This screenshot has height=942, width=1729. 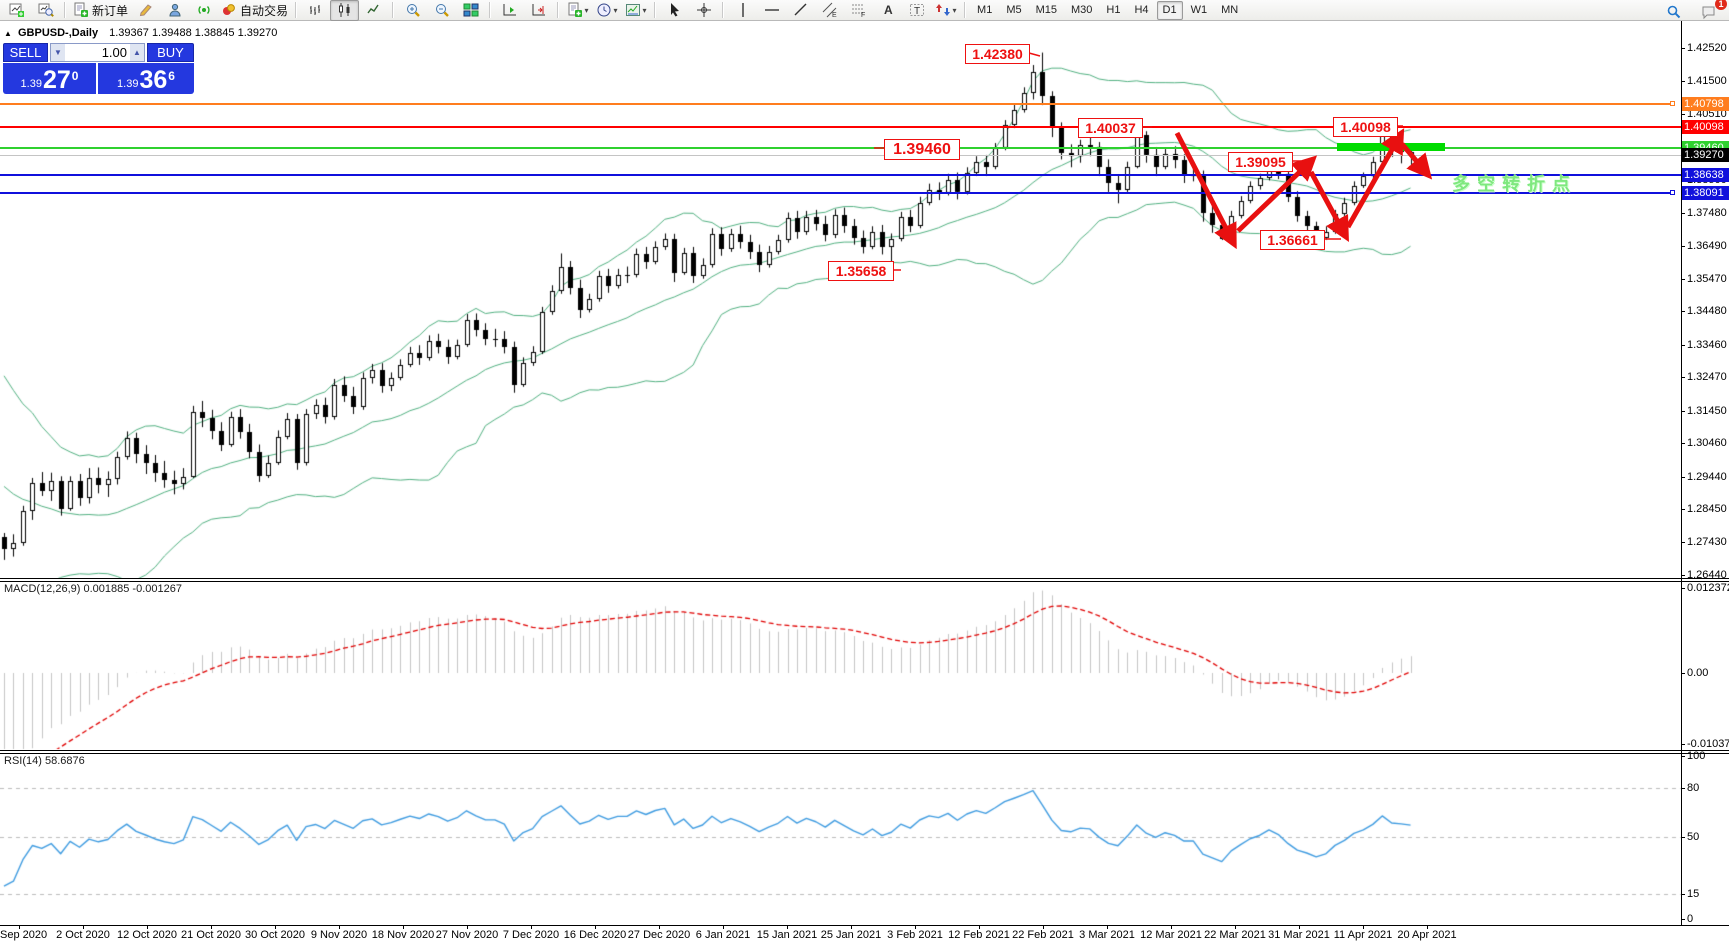 I want to click on volume-decrease-button: ▼, so click(x=58, y=52).